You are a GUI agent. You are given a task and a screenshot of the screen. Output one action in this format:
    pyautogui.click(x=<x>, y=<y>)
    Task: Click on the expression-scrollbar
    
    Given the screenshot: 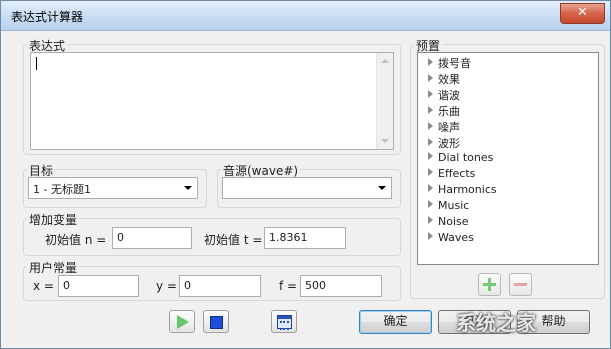 What is the action you would take?
    pyautogui.click(x=384, y=101)
    